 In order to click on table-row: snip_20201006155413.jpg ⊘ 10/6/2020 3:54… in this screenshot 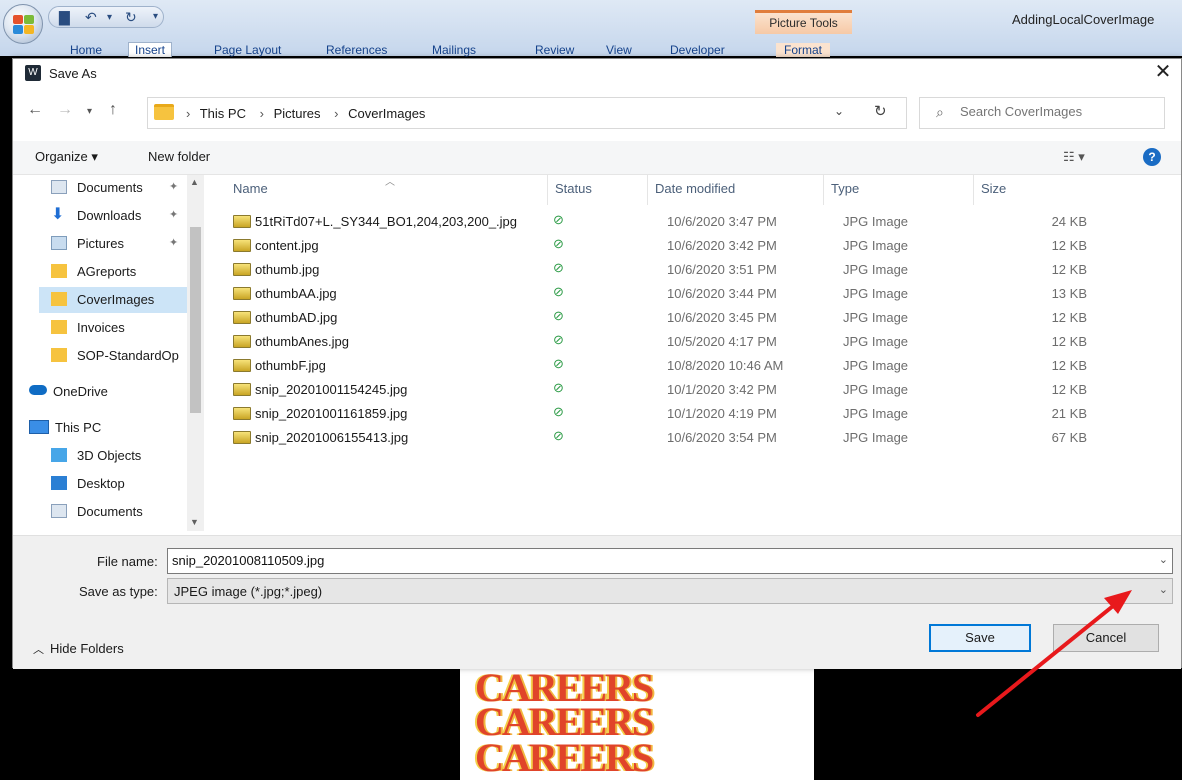, I will do `click(703, 437)`.